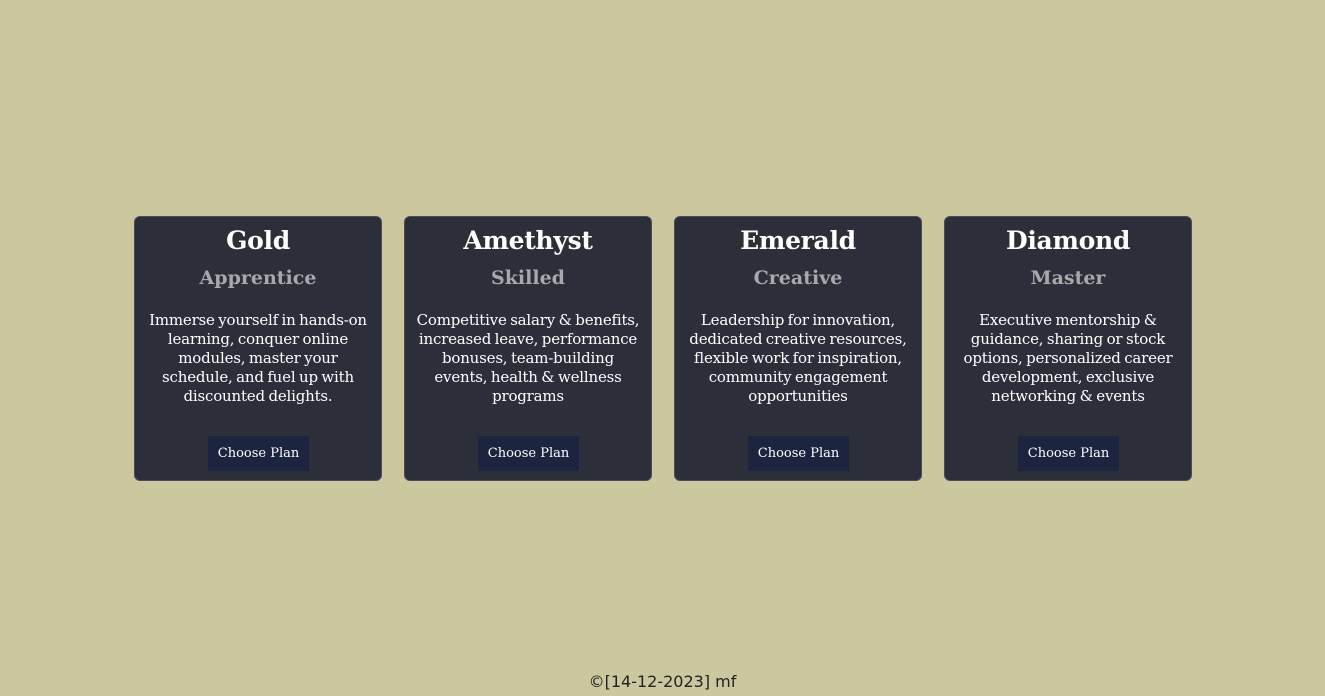  What do you see at coordinates (1068, 278) in the screenshot?
I see `plan-tier: Master` at bounding box center [1068, 278].